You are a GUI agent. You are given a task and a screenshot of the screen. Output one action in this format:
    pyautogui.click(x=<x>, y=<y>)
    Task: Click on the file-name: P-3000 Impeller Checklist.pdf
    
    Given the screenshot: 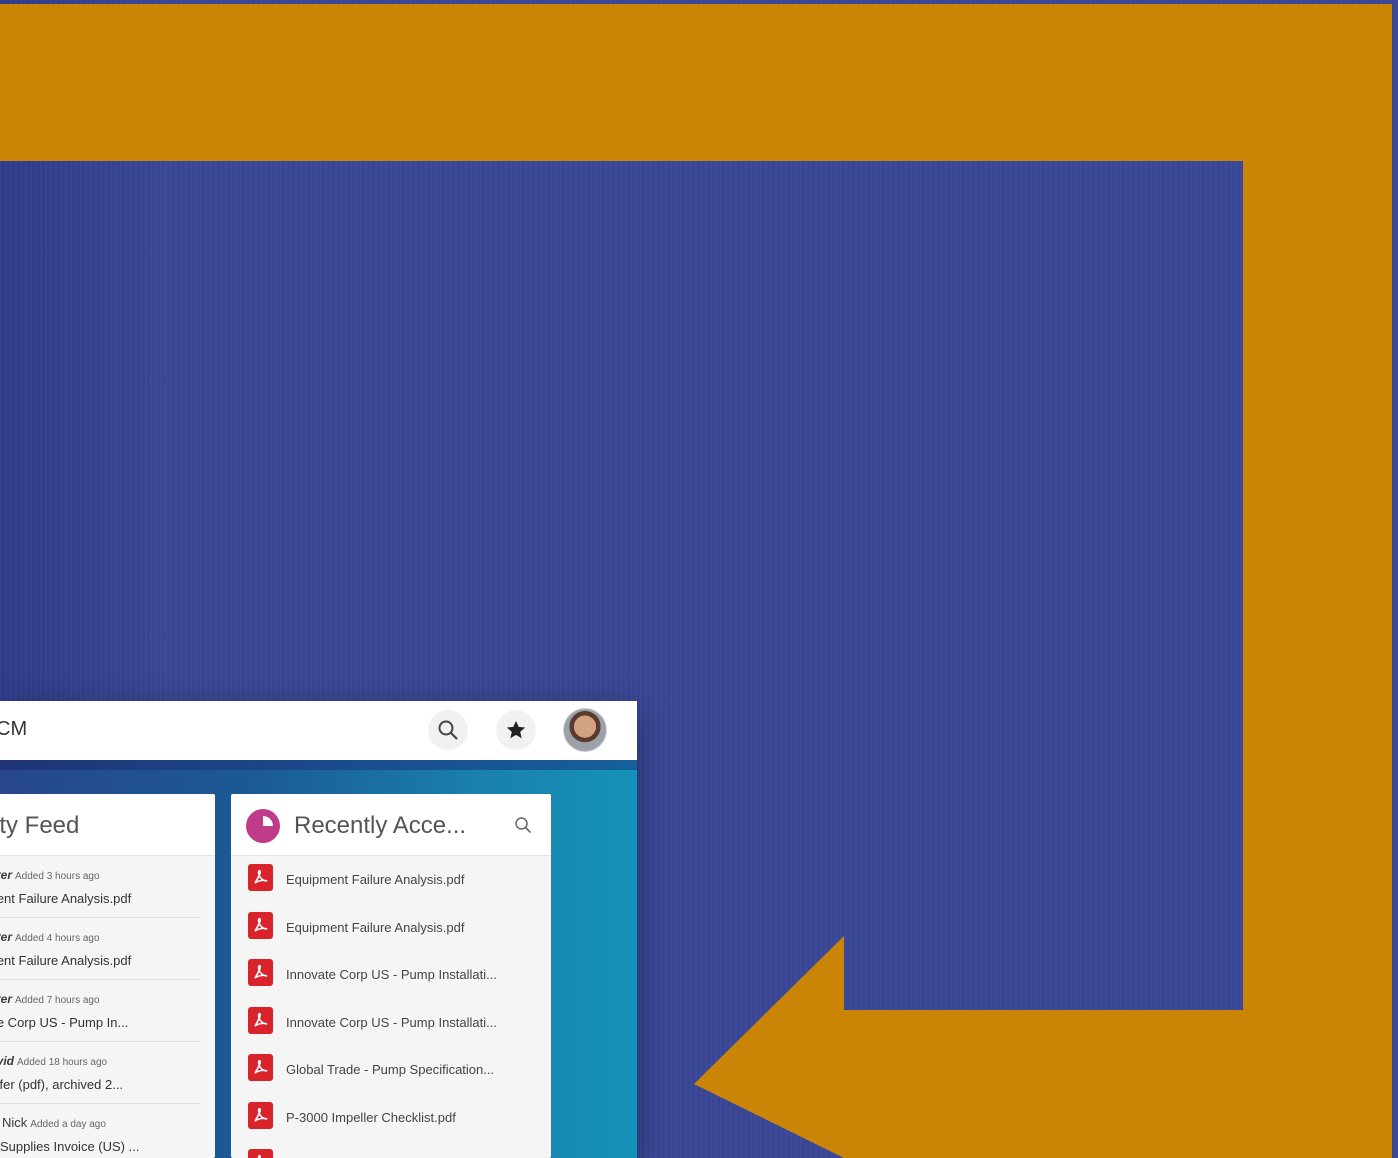 What is the action you would take?
    pyautogui.click(x=371, y=1117)
    